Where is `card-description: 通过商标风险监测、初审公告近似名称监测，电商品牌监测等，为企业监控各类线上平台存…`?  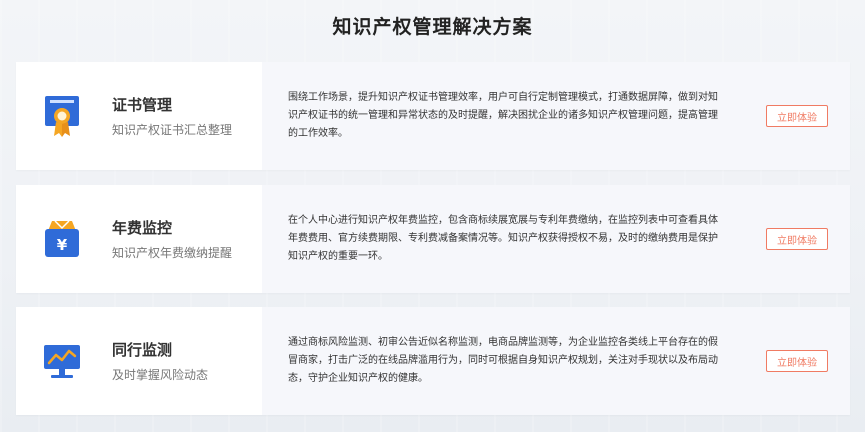
card-description: 通过商标风险监测、初审公告近似名称监测，电商品牌监测等，为企业监控各类线上平台存… is located at coordinates (503, 360).